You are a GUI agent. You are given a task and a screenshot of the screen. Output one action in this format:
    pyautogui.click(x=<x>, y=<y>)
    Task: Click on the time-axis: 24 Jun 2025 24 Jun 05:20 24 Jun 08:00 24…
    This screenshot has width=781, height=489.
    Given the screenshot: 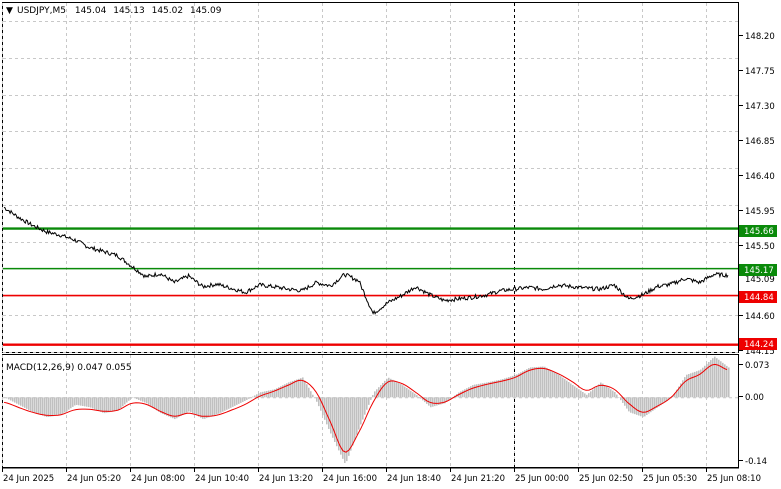 What is the action you would take?
    pyautogui.click(x=382, y=476)
    